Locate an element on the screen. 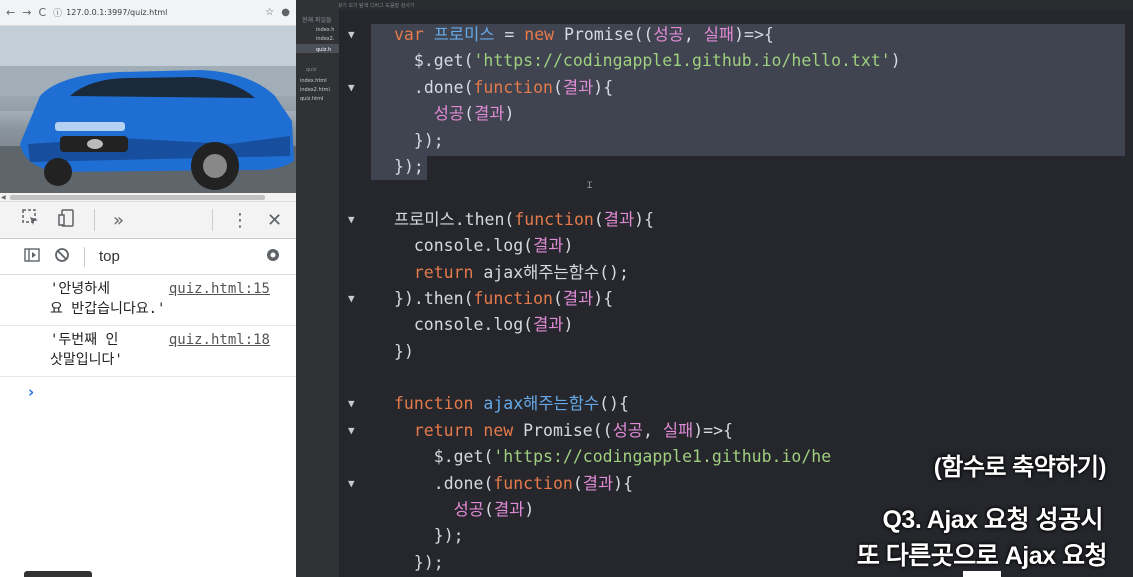 The image size is (1133, 577). code-line: ▼ }).then(function(결과){ is located at coordinates (620, 299).